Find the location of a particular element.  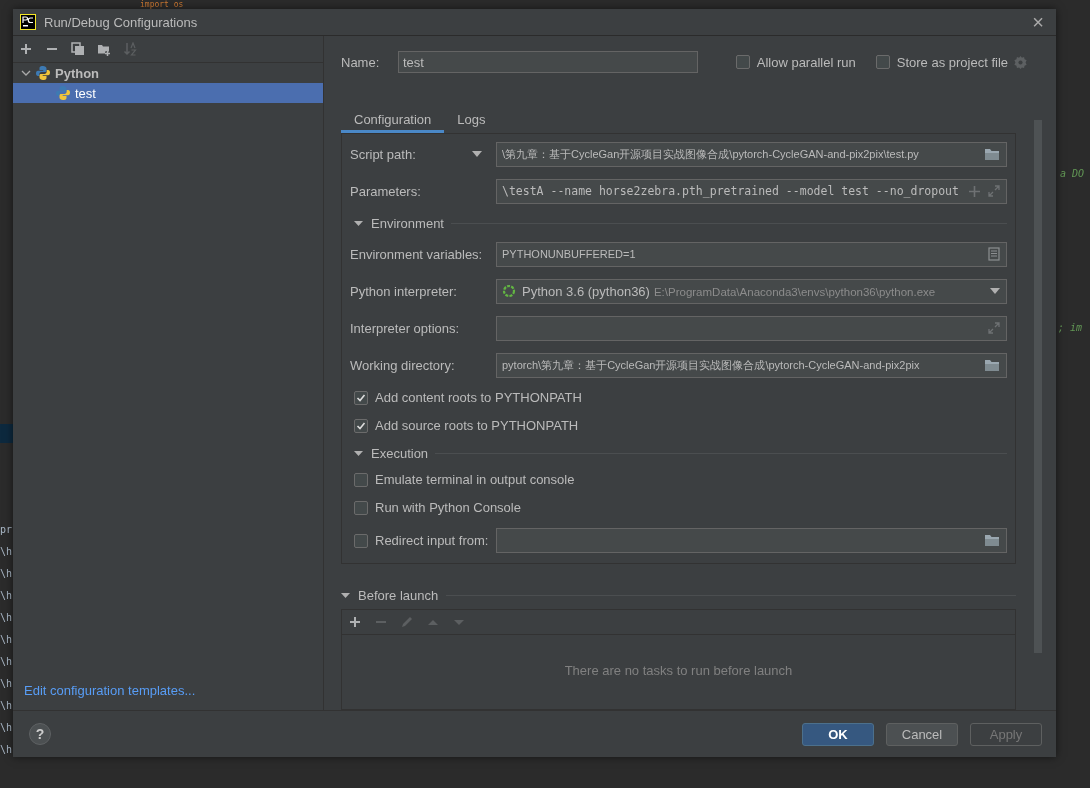

checkbox-label: Store as project file is located at coordinates (952, 62).